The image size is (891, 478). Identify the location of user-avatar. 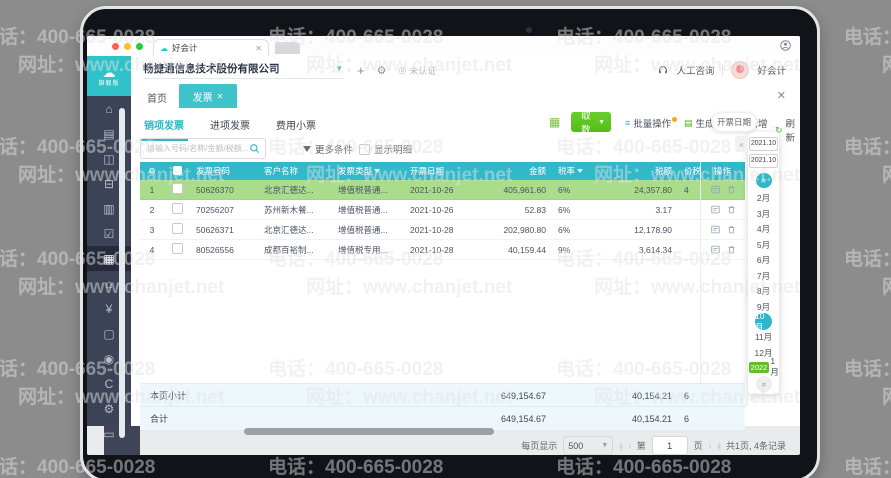
(740, 70).